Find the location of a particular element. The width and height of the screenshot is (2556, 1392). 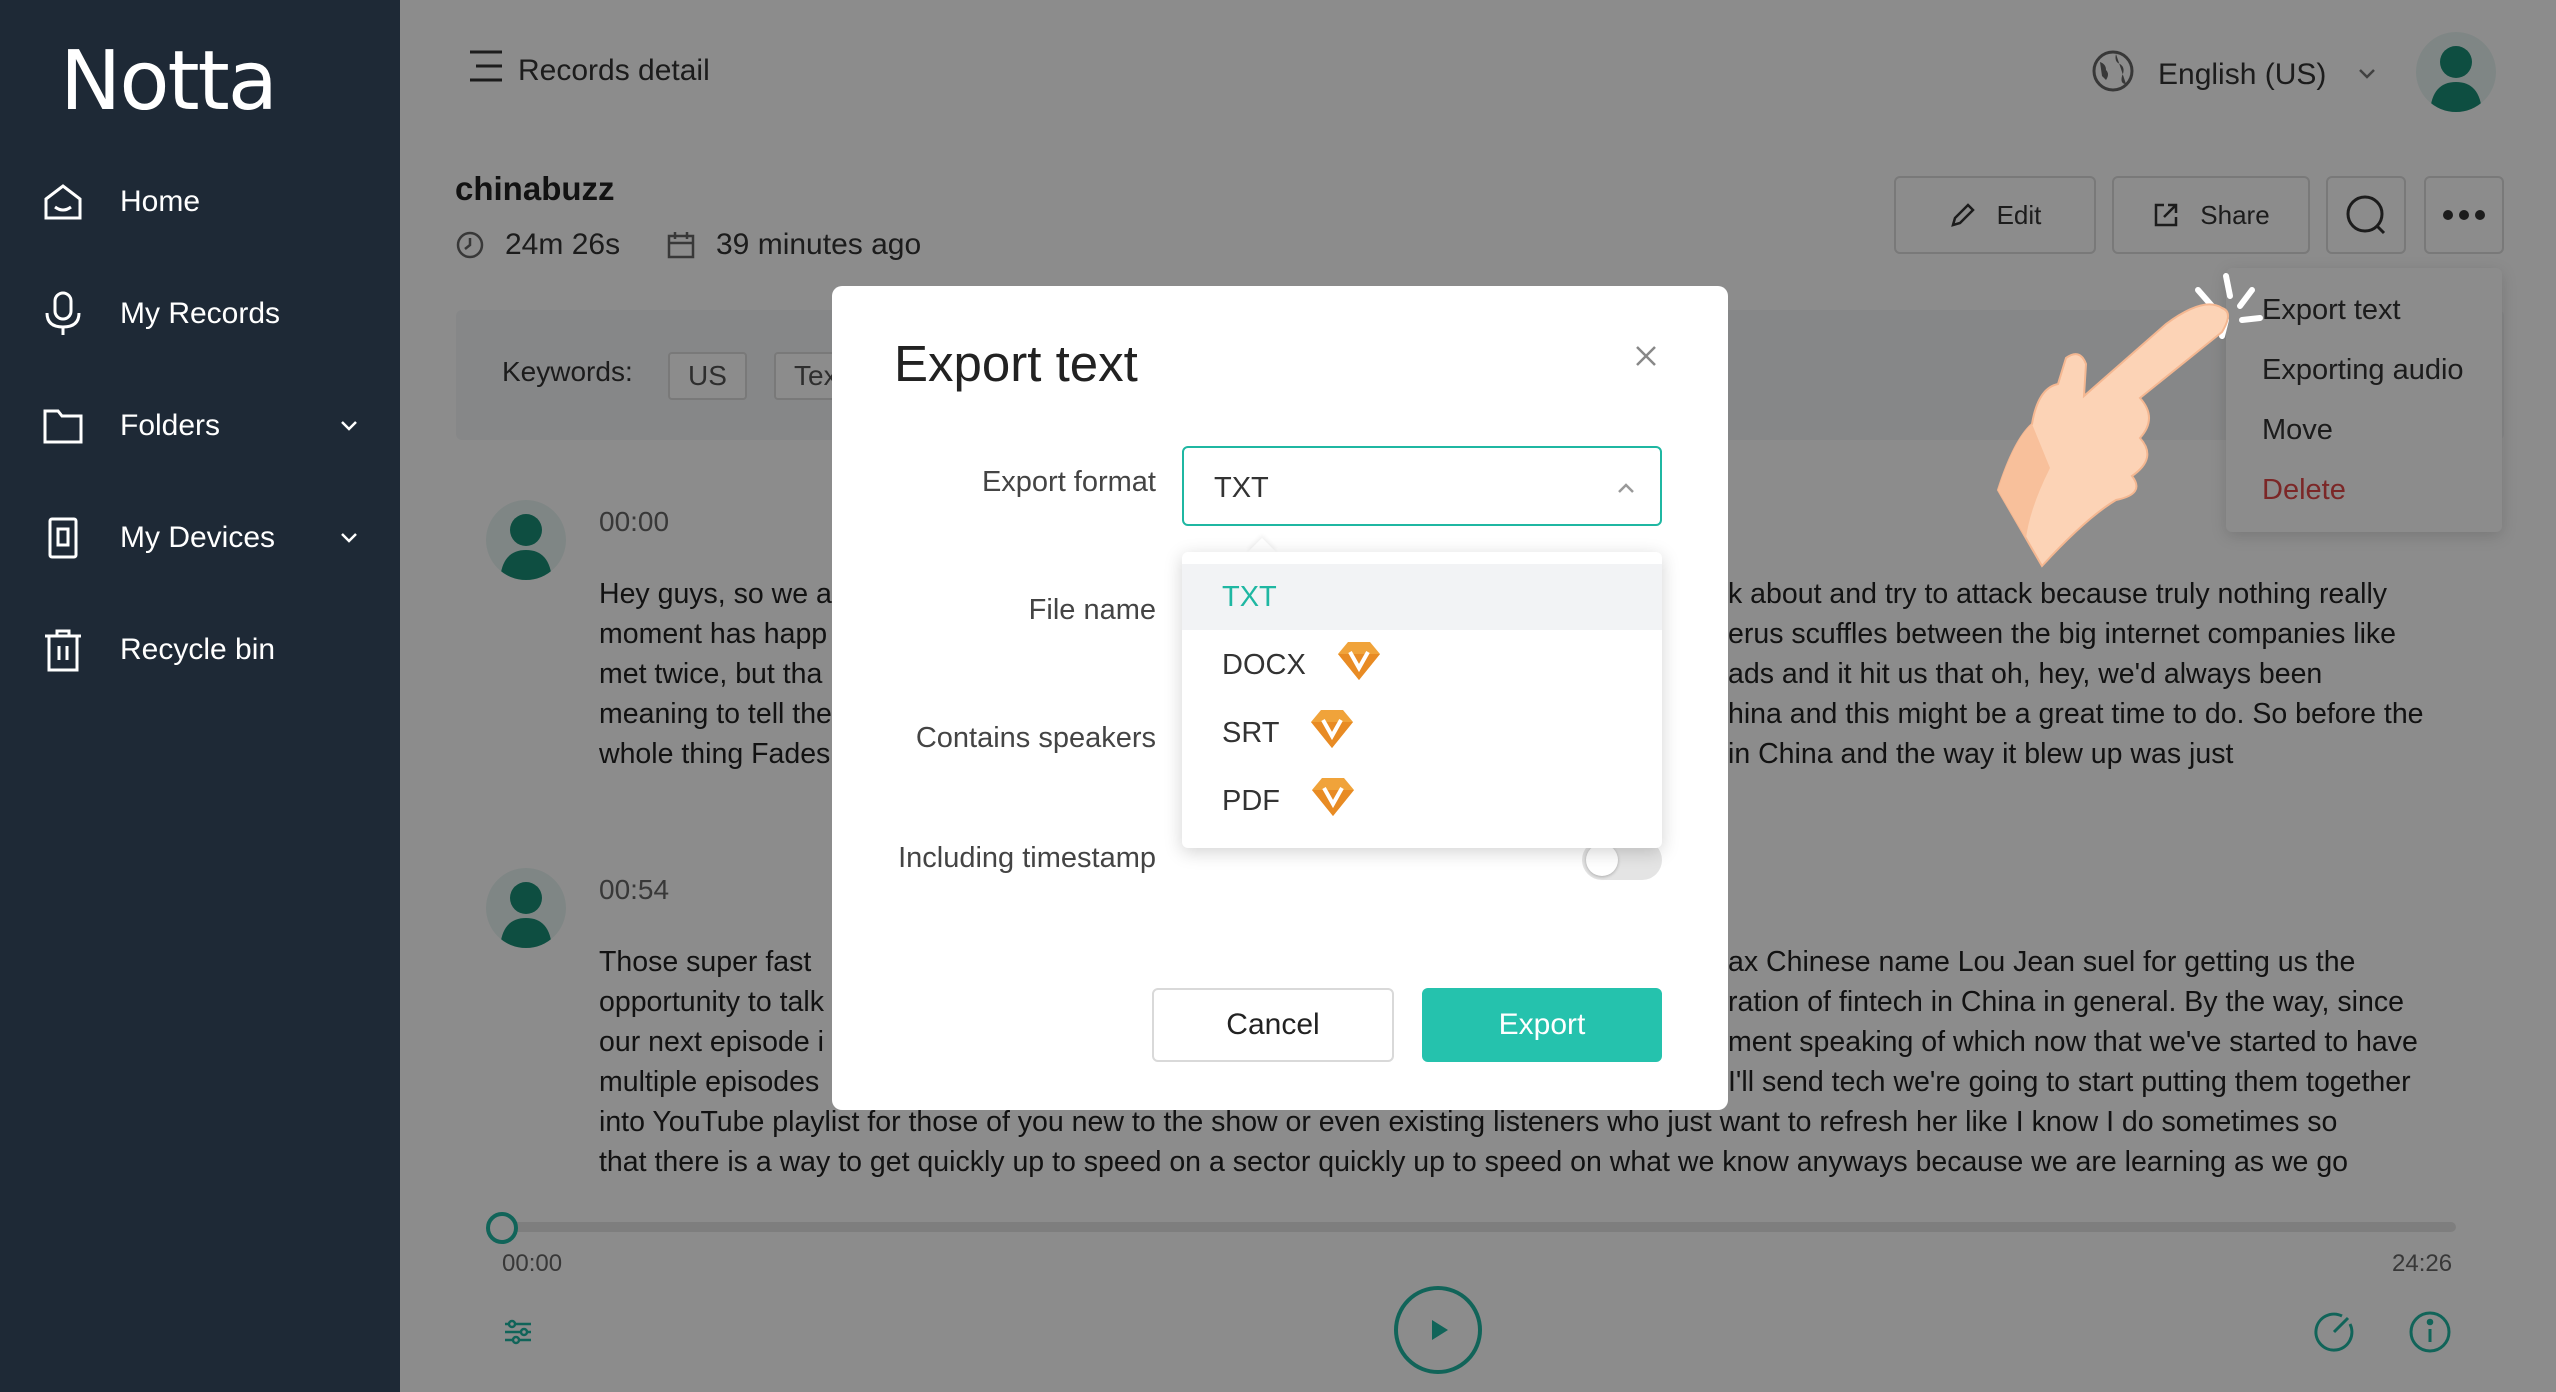

selected-format: TXT is located at coordinates (1241, 488).